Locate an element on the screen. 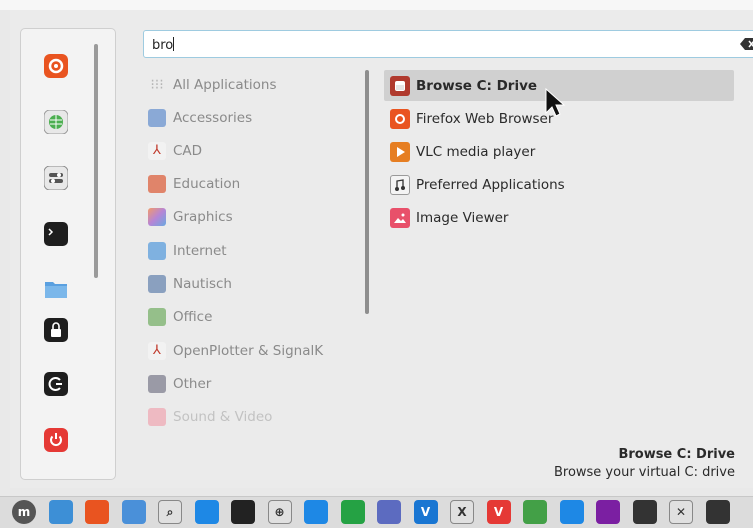  category-office: Office is located at coordinates (253, 317).